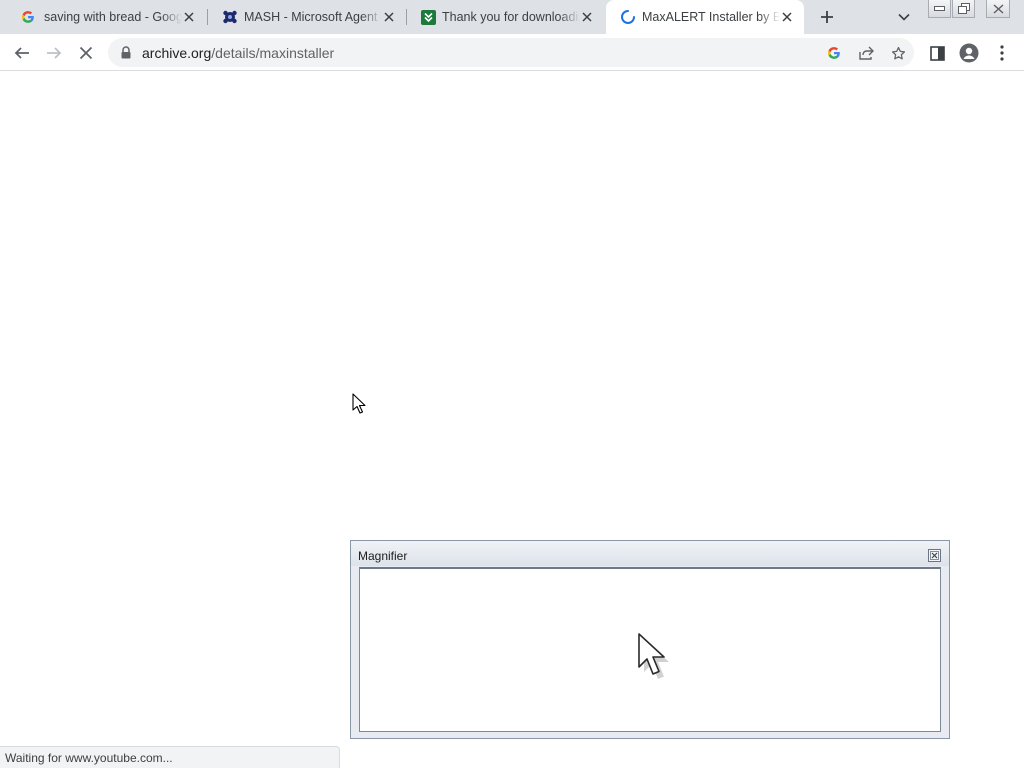 The image size is (1024, 768). Describe the element at coordinates (54, 53) in the screenshot. I see `forward-arrow-icon` at that location.